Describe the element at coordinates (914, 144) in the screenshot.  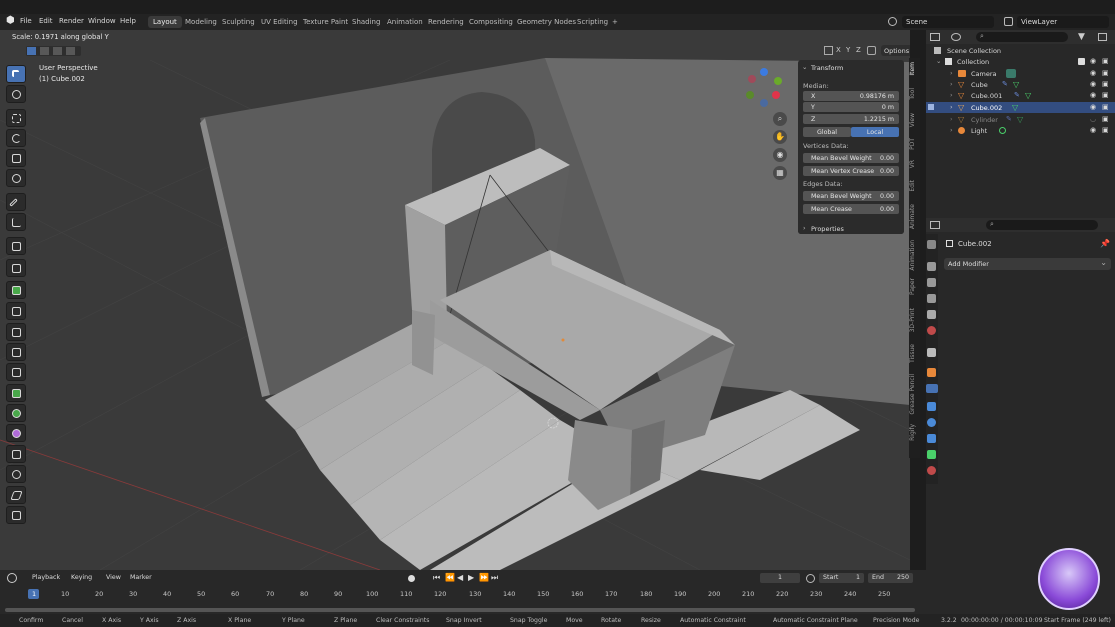
I see `tab-pdt: PDT` at that location.